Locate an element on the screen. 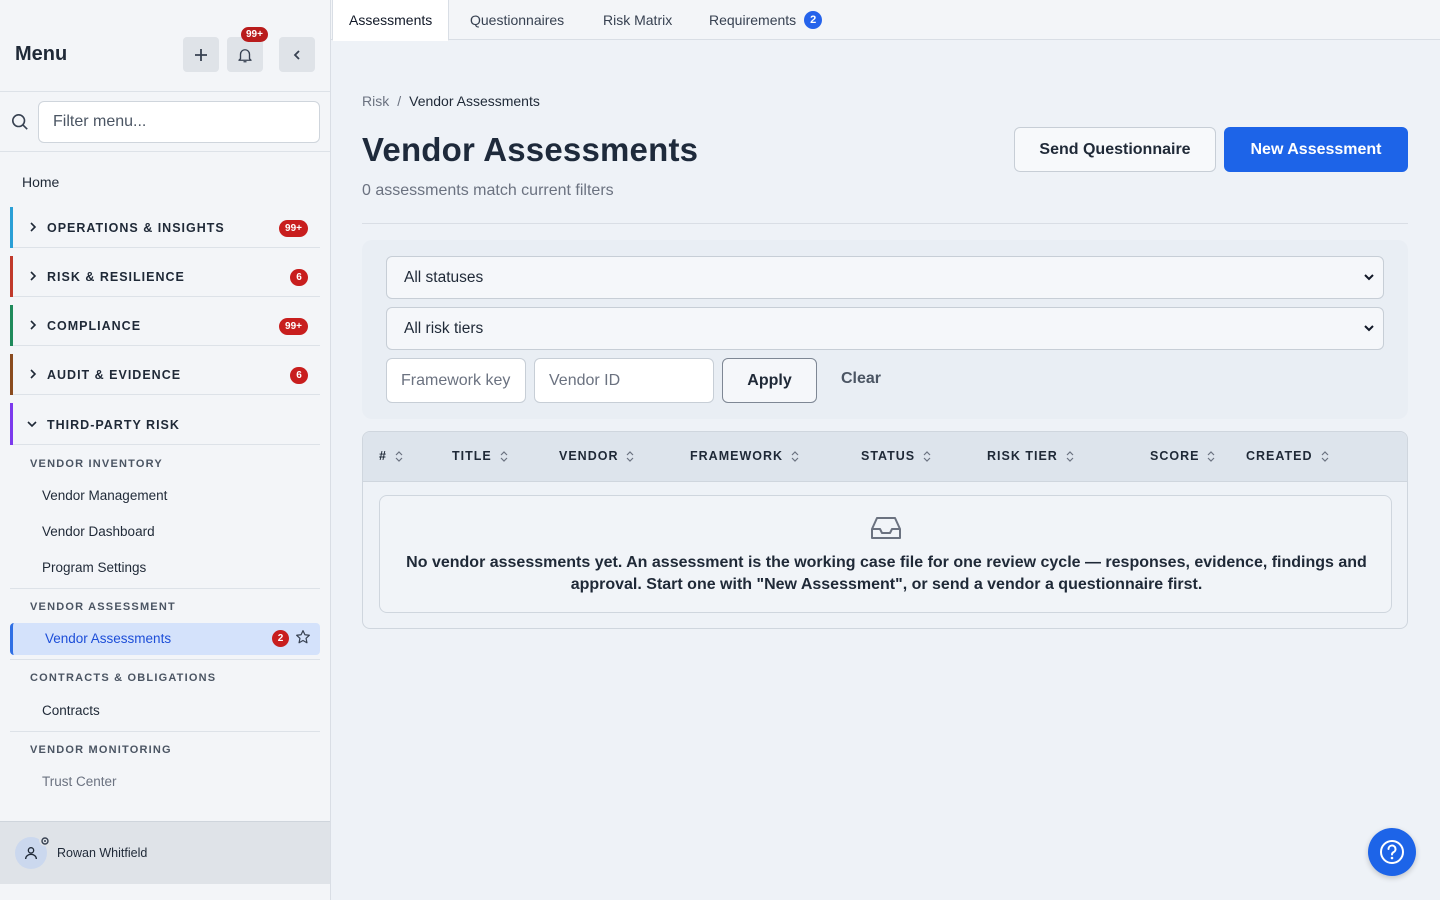 Image resolution: width=1440 pixels, height=900 pixels. avatar is located at coordinates (33, 851).